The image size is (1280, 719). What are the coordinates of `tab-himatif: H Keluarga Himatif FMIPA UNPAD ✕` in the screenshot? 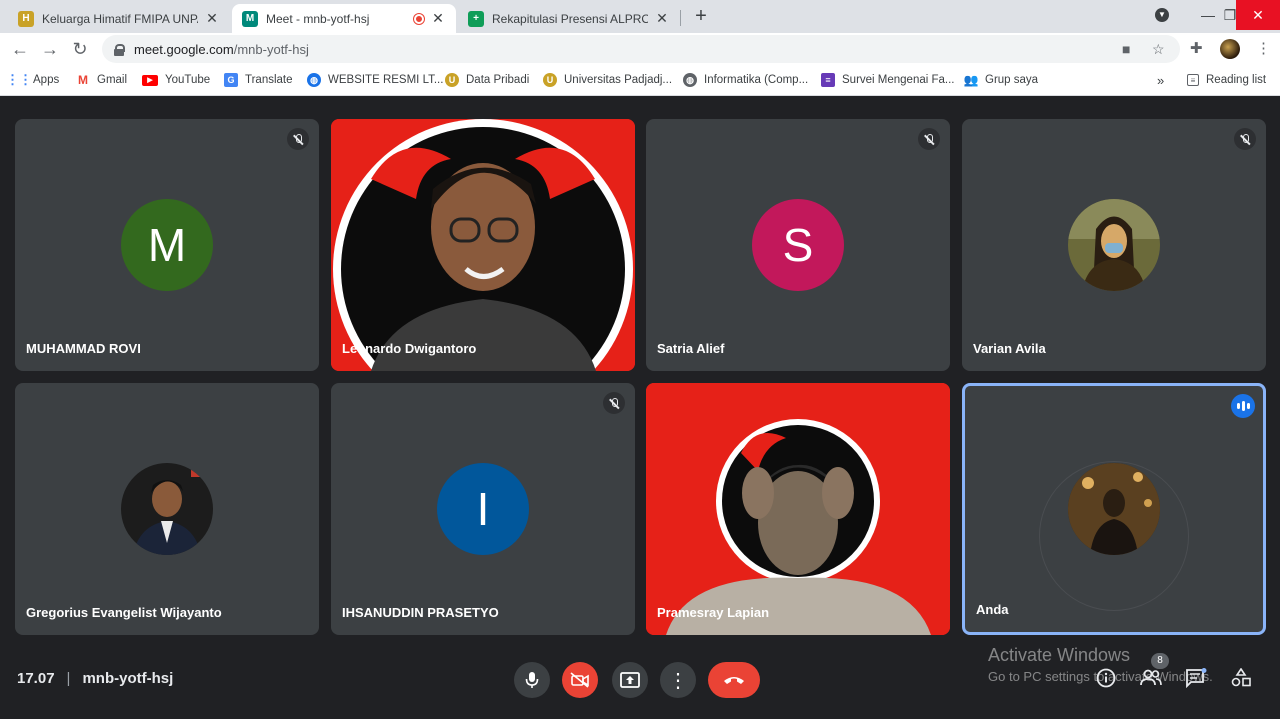 It's located at (119, 18).